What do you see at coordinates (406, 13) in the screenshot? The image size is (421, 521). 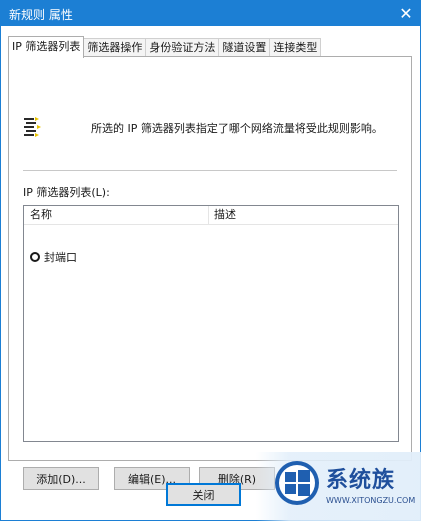 I see `close-icon: ✕` at bounding box center [406, 13].